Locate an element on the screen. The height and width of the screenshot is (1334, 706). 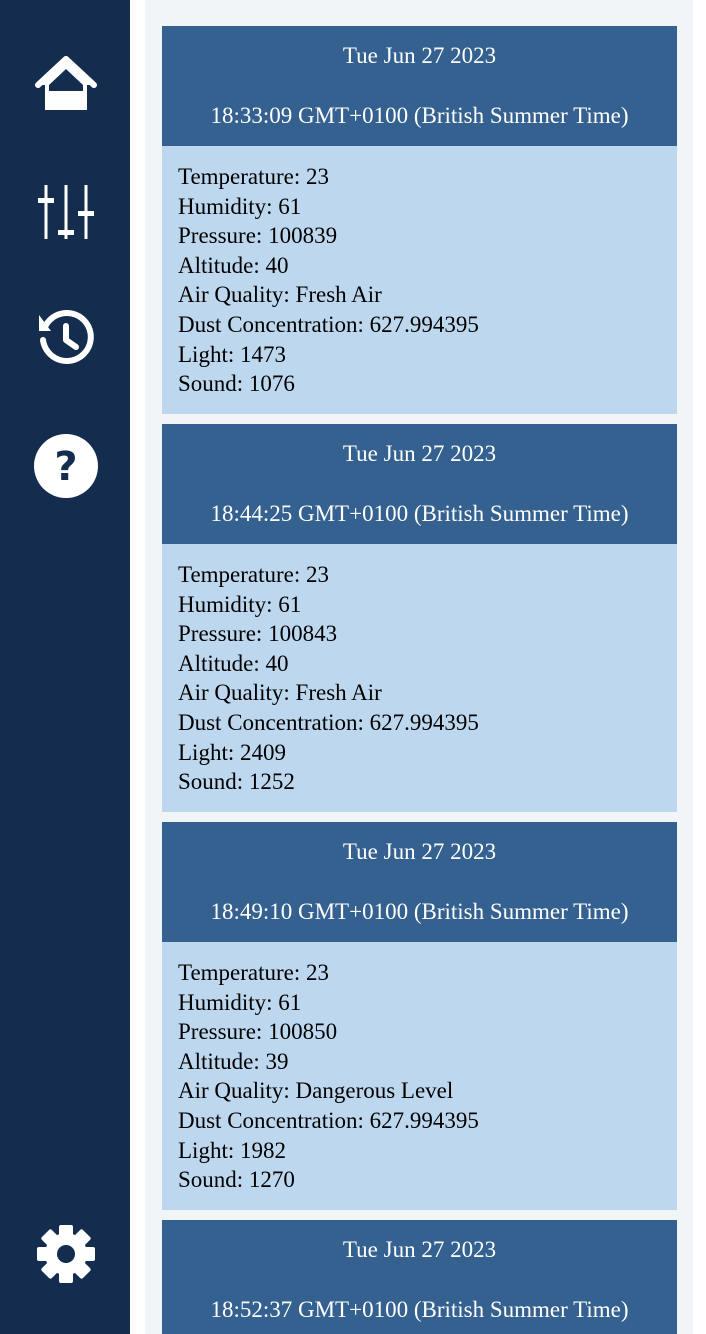
record-time: 18:52:37 GMT+0100 (British Summer Time) is located at coordinates (419, 1309).